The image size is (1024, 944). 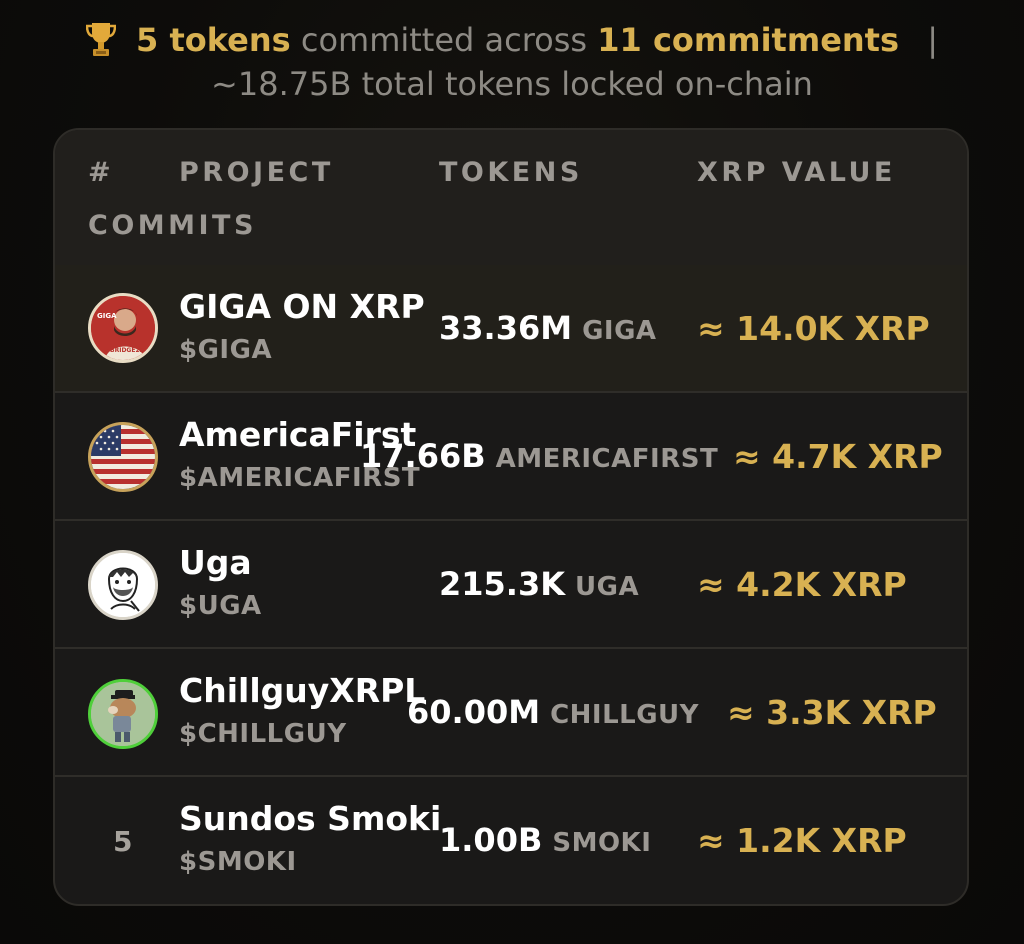 What do you see at coordinates (107, 316) in the screenshot?
I see `svg-text: GIGA` at bounding box center [107, 316].